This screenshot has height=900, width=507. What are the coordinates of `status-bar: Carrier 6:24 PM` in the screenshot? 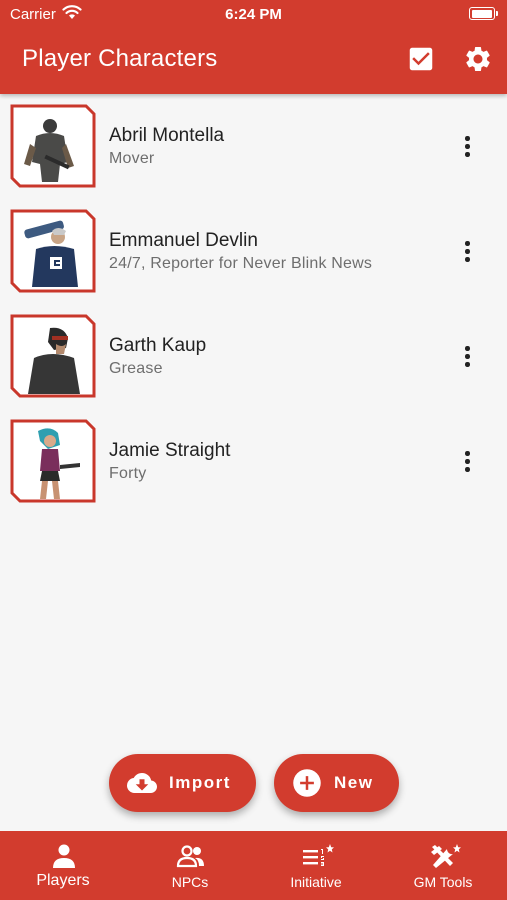 It's located at (253, 15).